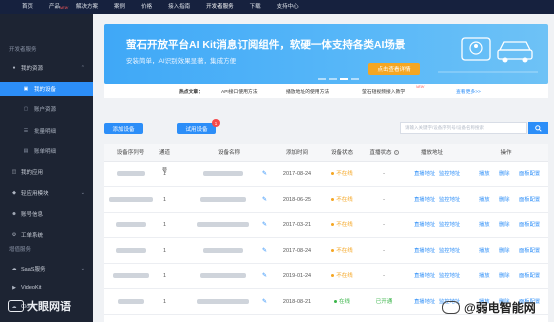  What do you see at coordinates (46, 288) in the screenshot?
I see `sidebar-item-videokit: ▶ VideoKit` at bounding box center [46, 288].